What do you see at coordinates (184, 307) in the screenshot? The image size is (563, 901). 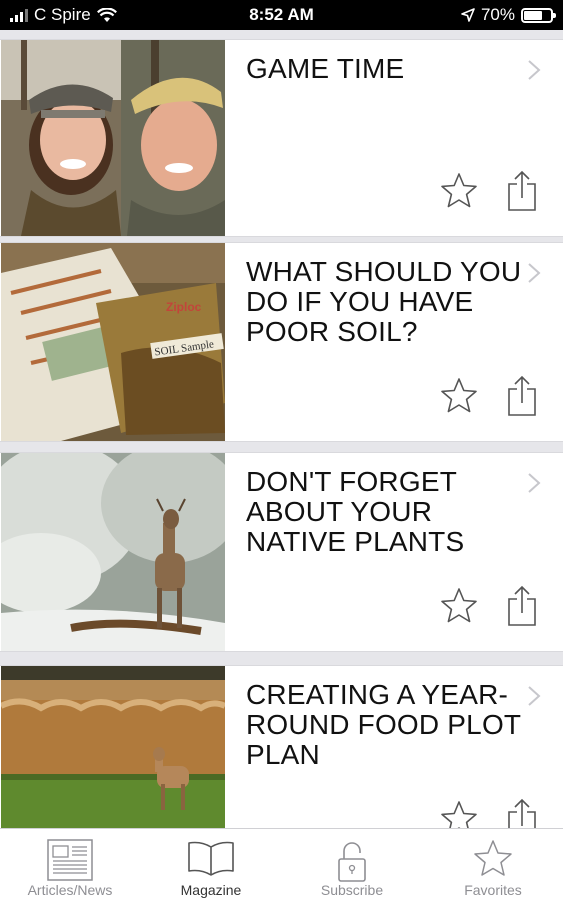 I see `svg-text: Ziploc` at bounding box center [184, 307].